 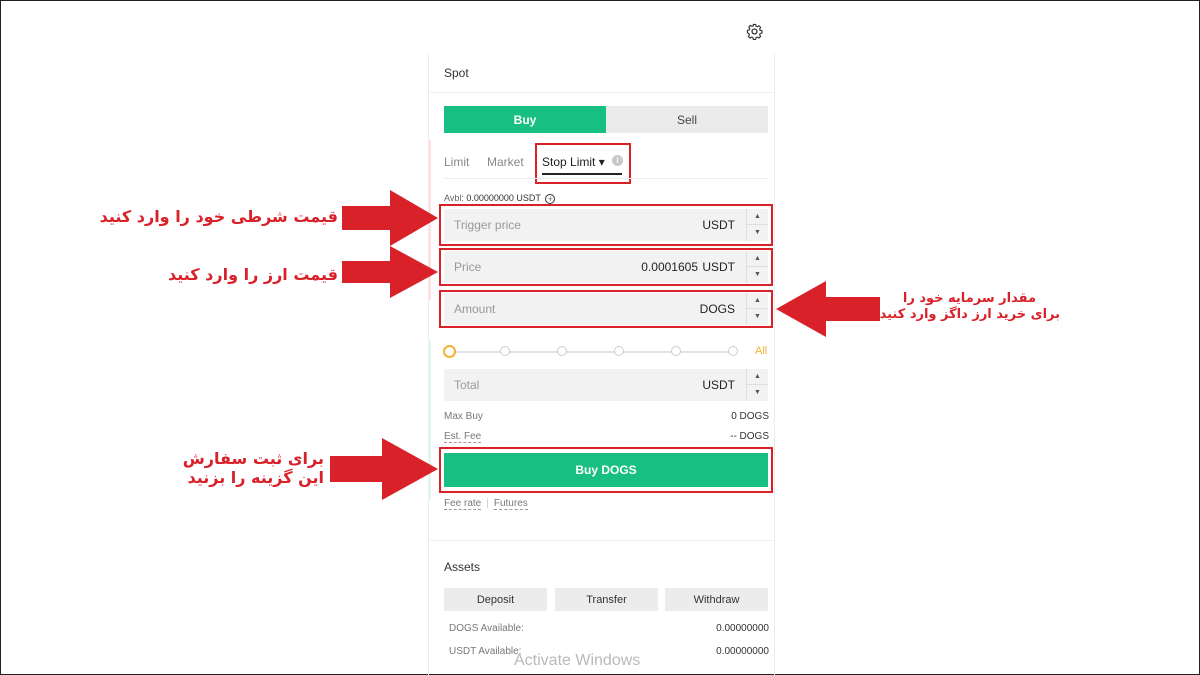 What do you see at coordinates (592, 352) in the screenshot?
I see `amount-slider-track` at bounding box center [592, 352].